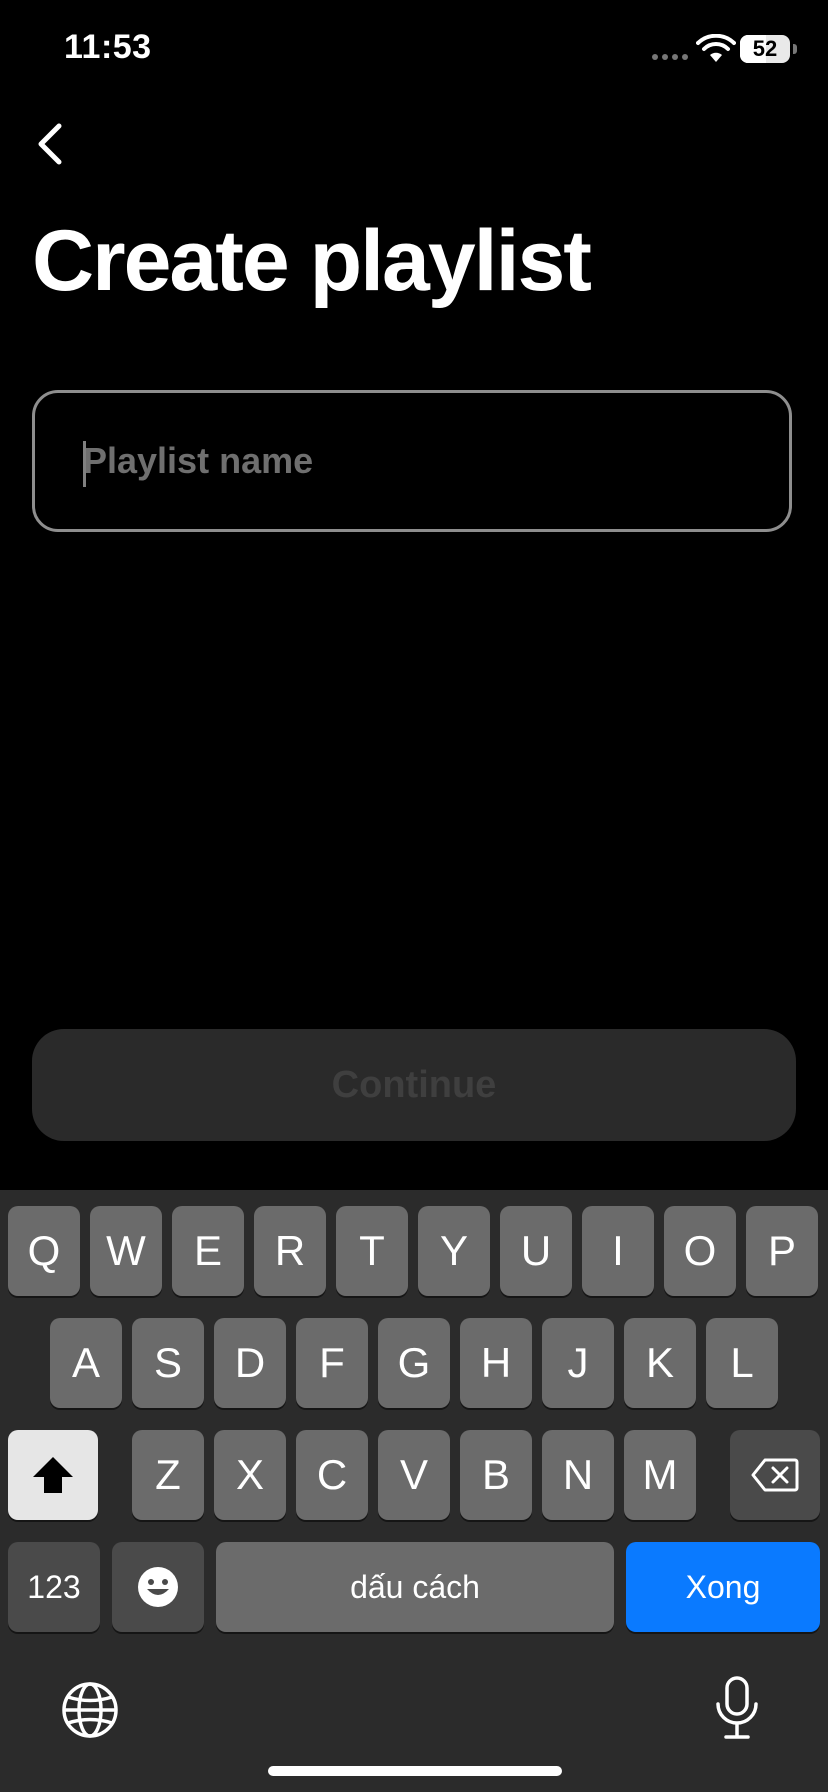 The image size is (828, 1792). I want to click on text-cursor, so click(84, 464).